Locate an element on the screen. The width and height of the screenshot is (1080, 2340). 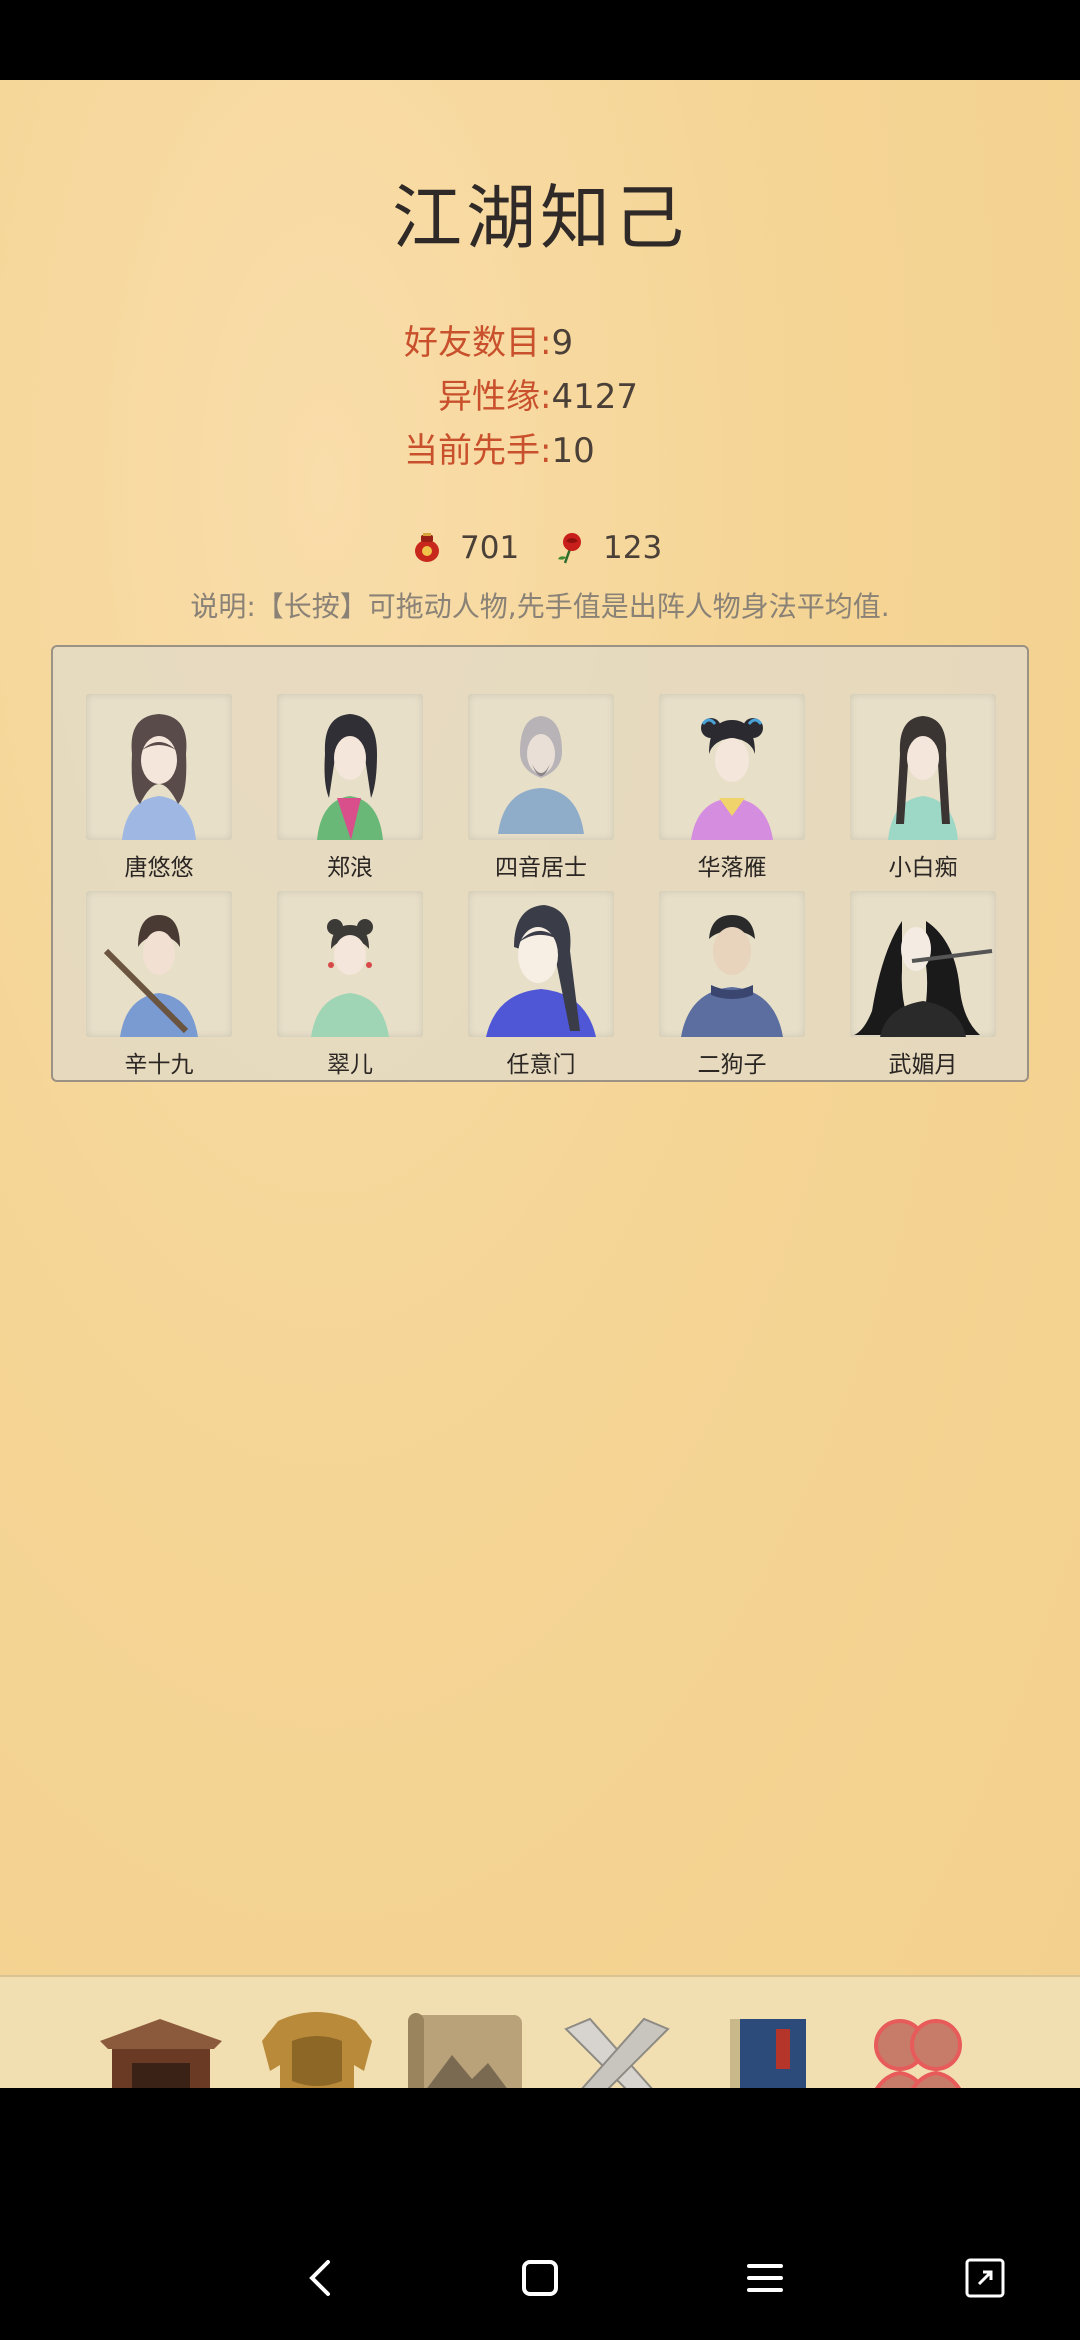
system-nav-bar is located at coordinates (540, 2214).